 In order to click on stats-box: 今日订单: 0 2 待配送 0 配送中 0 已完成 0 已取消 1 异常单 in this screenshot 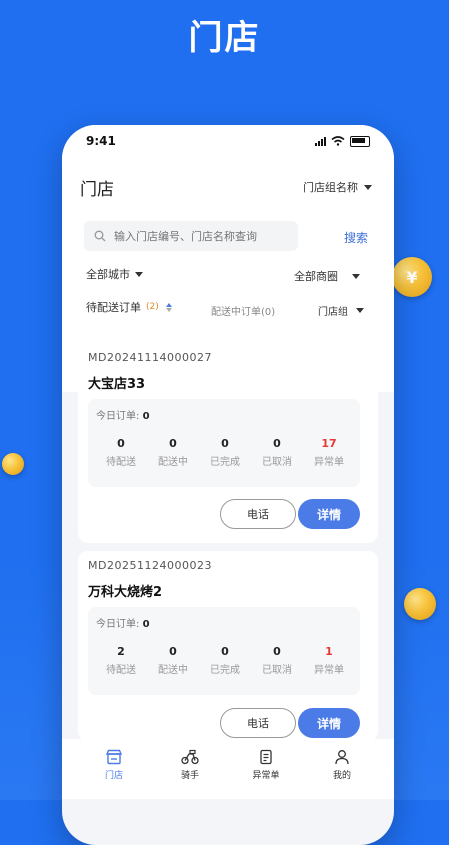, I will do `click(224, 651)`.